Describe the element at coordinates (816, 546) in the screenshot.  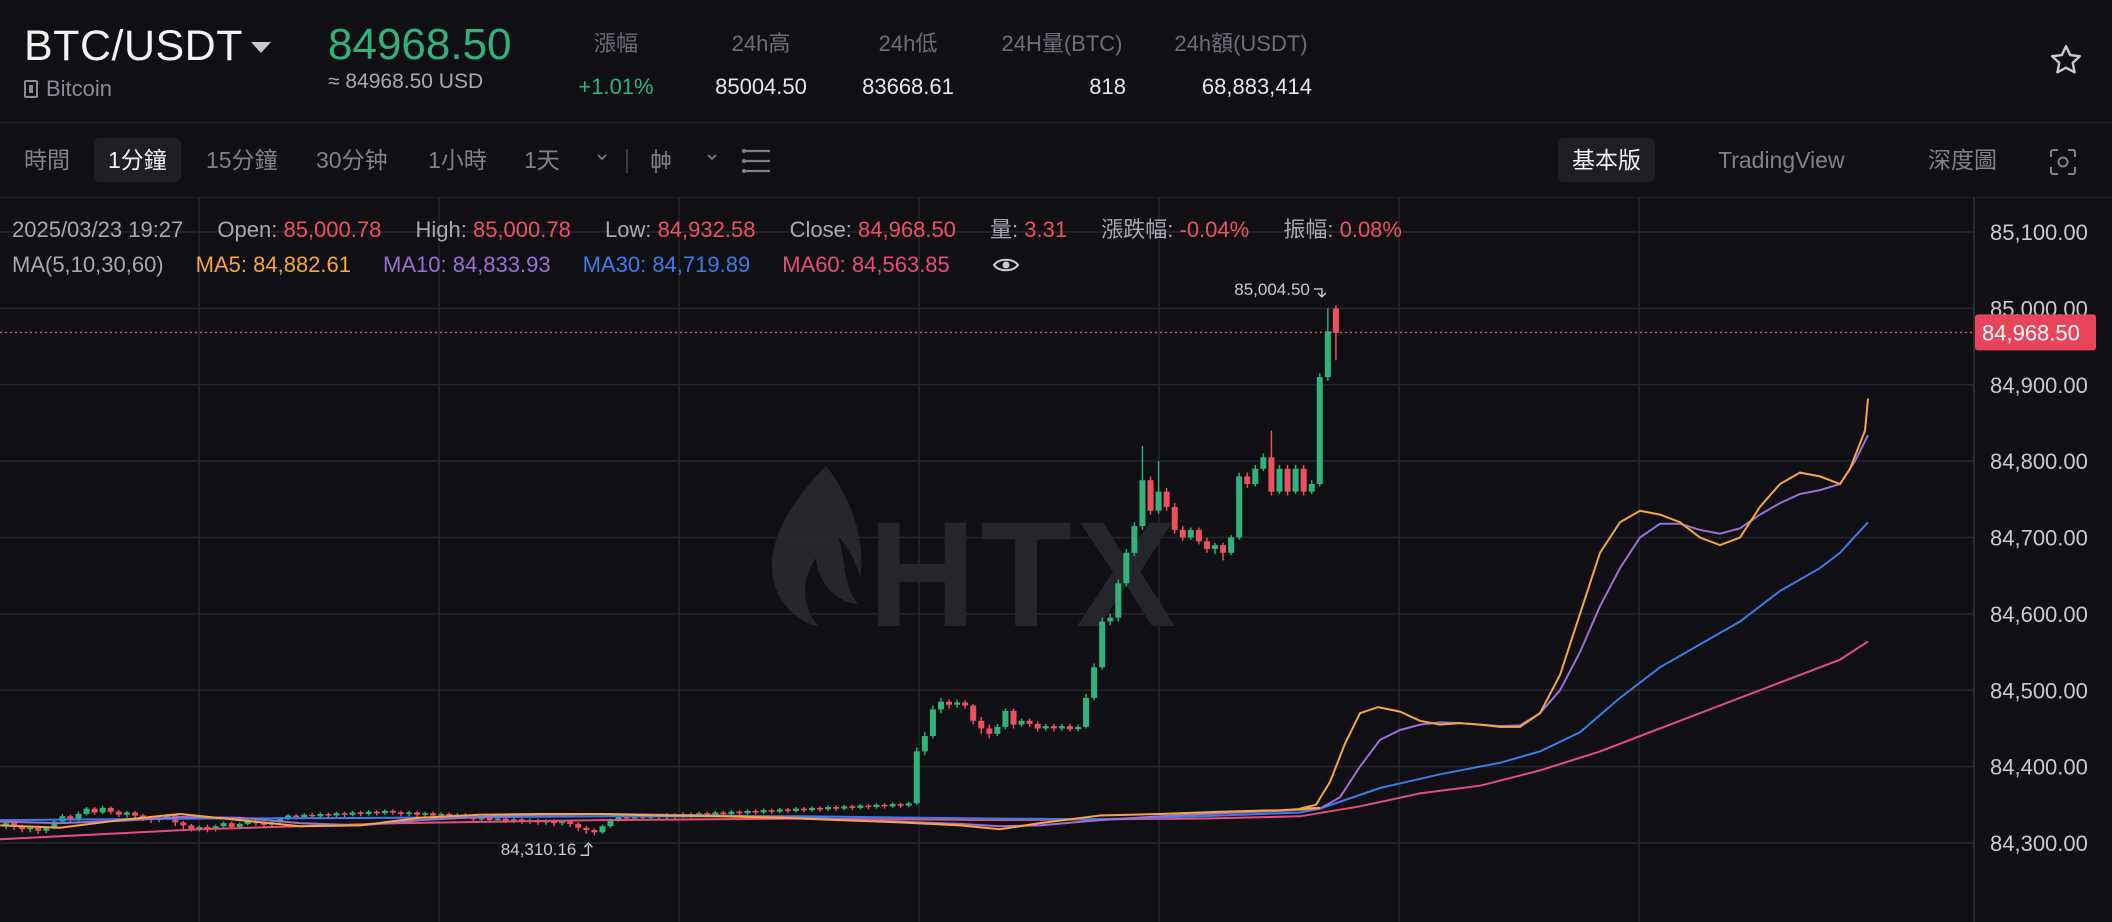
I see `watermark-flame-icon` at that location.